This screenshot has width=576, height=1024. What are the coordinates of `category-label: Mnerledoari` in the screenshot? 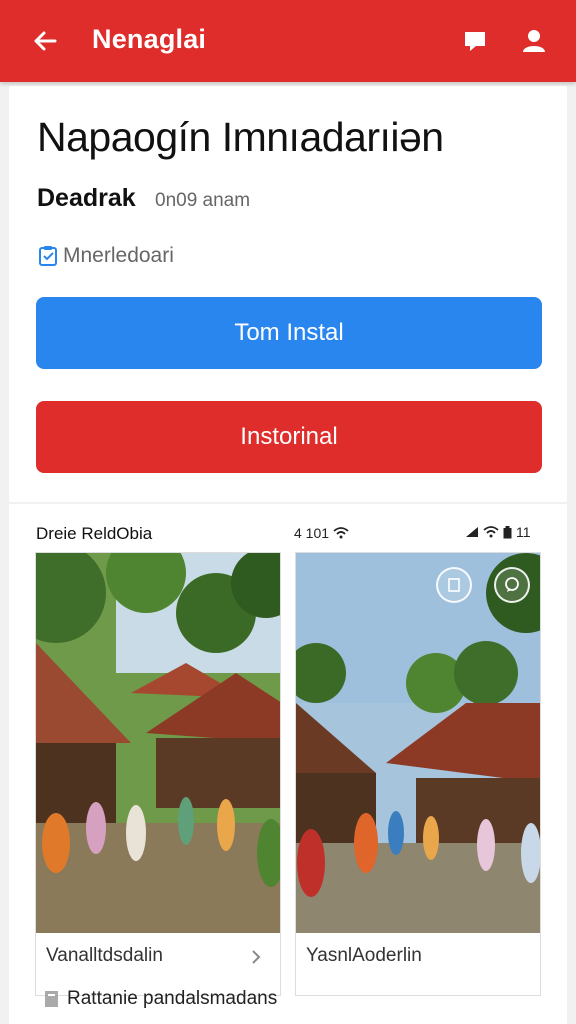 It's located at (118, 256).